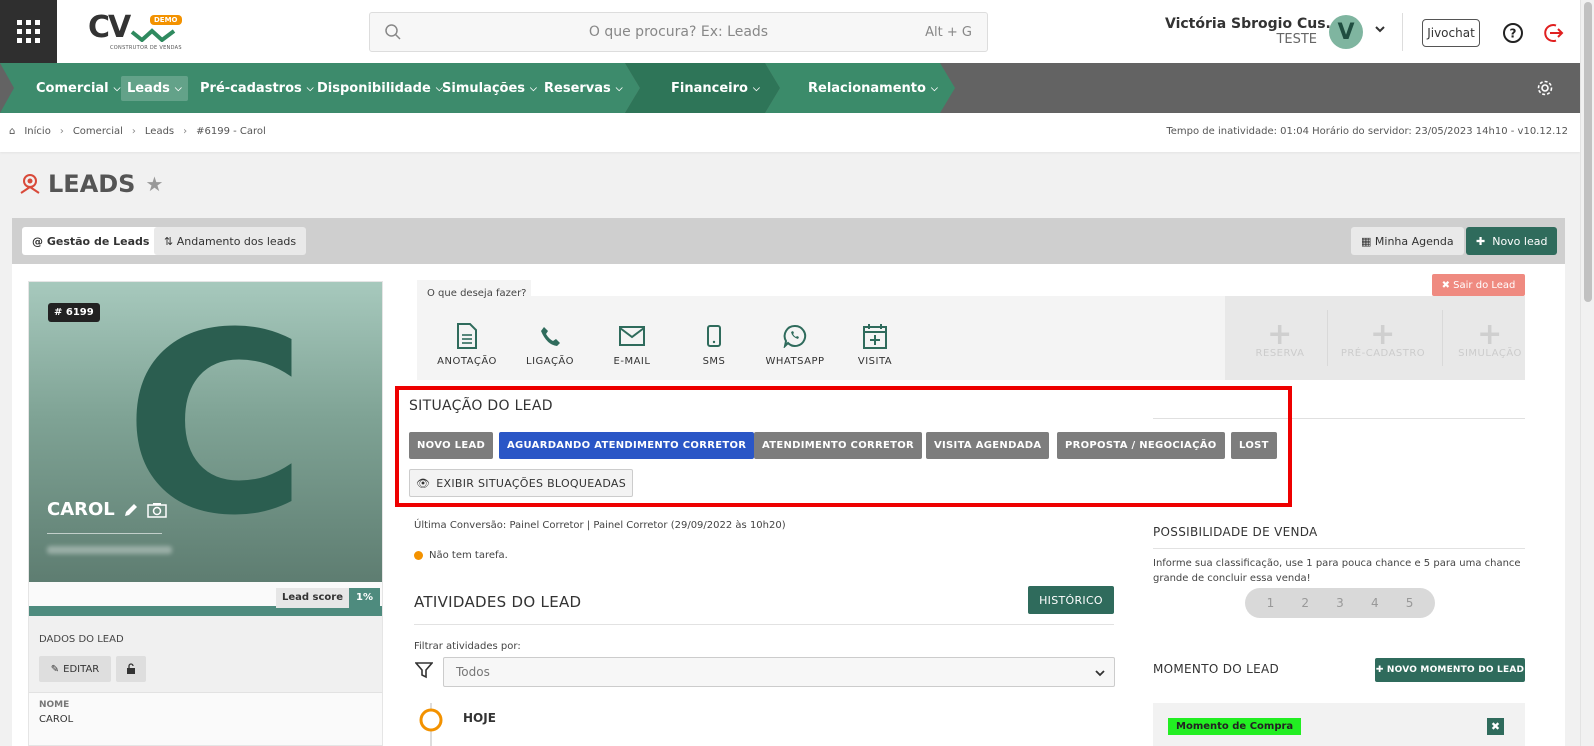 Image resolution: width=1594 pixels, height=746 pixels. I want to click on lead-score-value: 1%, so click(364, 598).